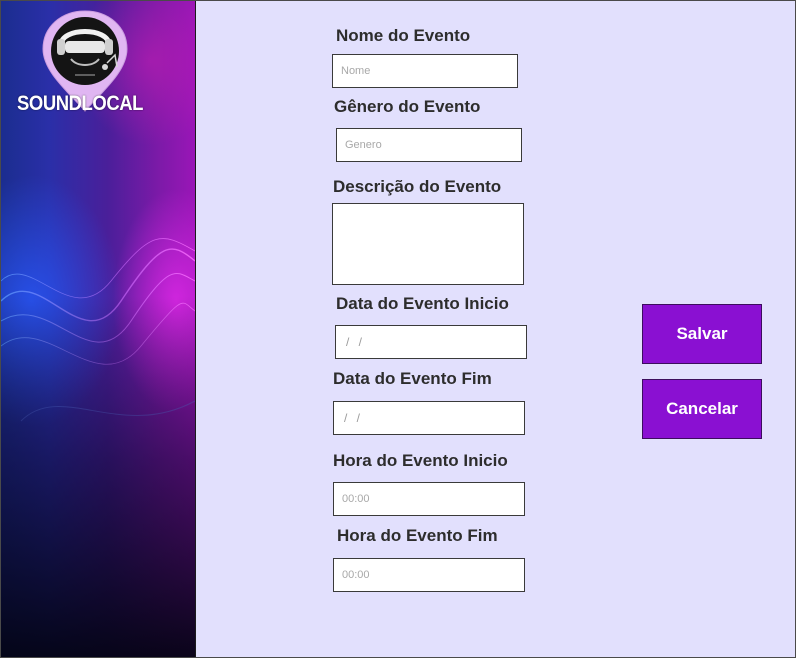 The image size is (796, 658). What do you see at coordinates (422, 303) in the screenshot?
I see `event-start-date-label: Data do Evento Inicio` at bounding box center [422, 303].